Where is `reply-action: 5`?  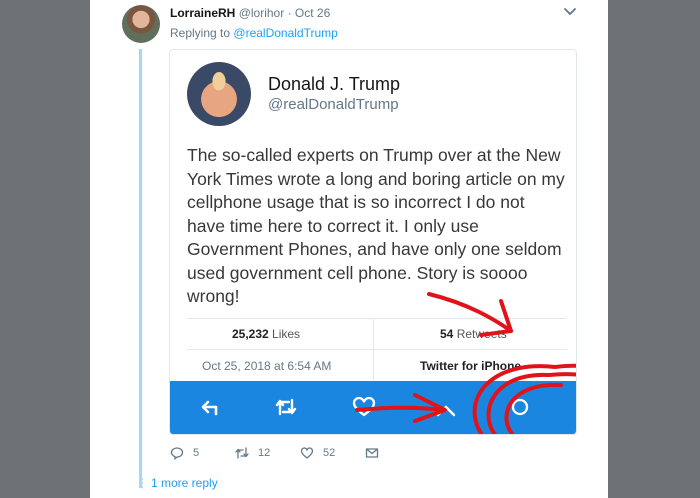
reply-action: 5 is located at coordinates (184, 453).